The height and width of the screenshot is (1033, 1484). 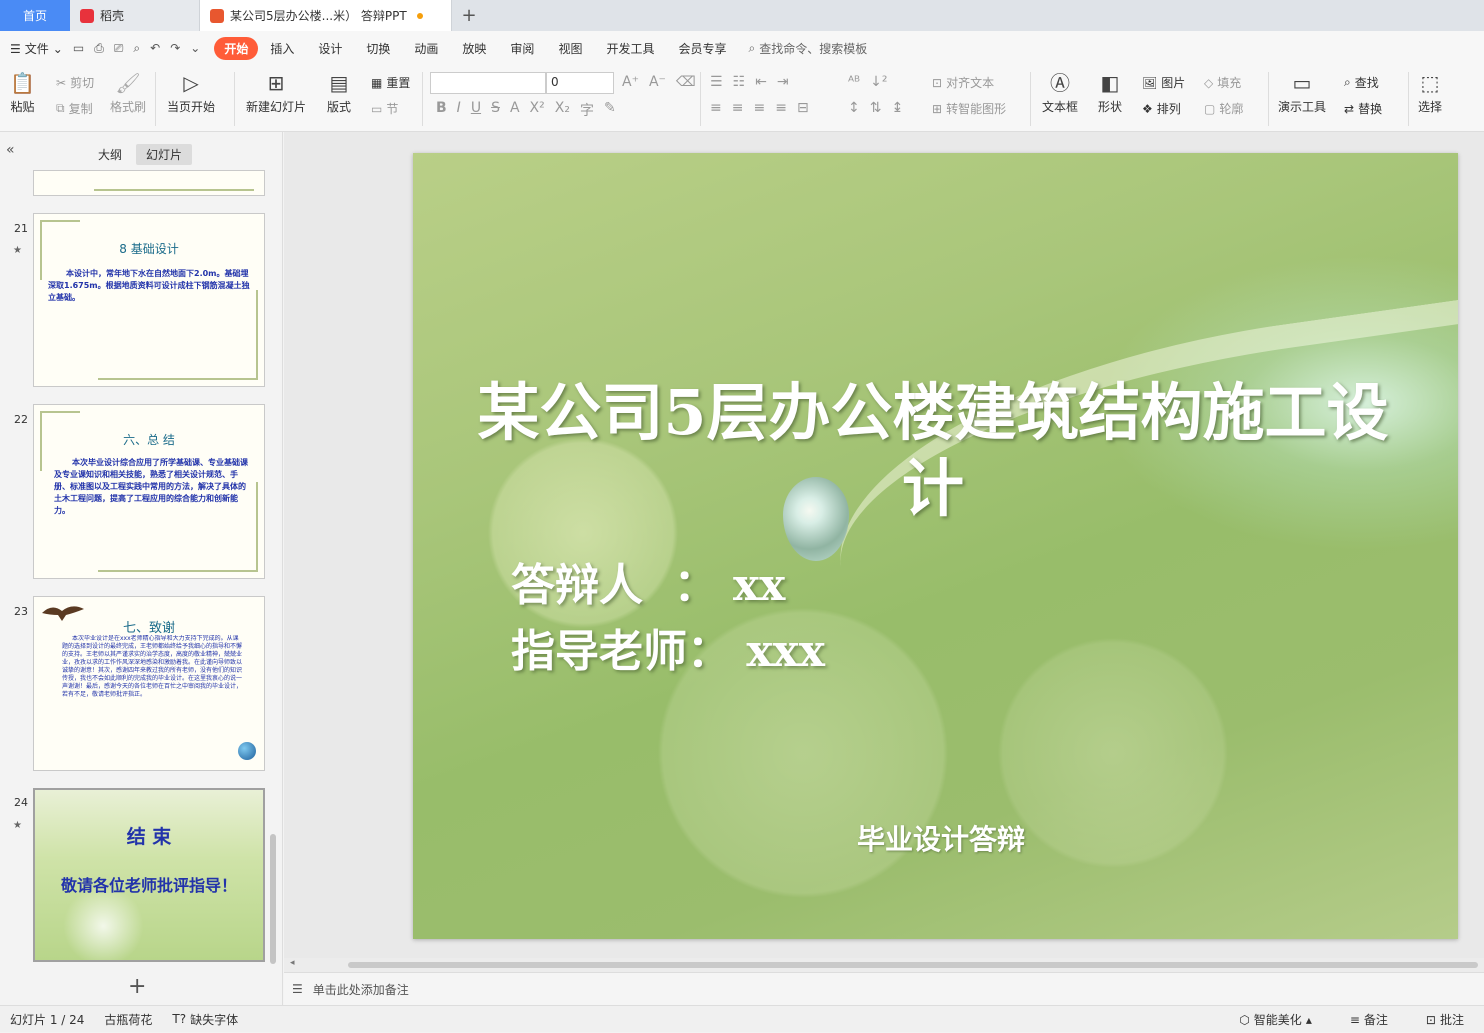 What do you see at coordinates (1302, 107) in the screenshot?
I see `presenter-label: 演示工具` at bounding box center [1302, 107].